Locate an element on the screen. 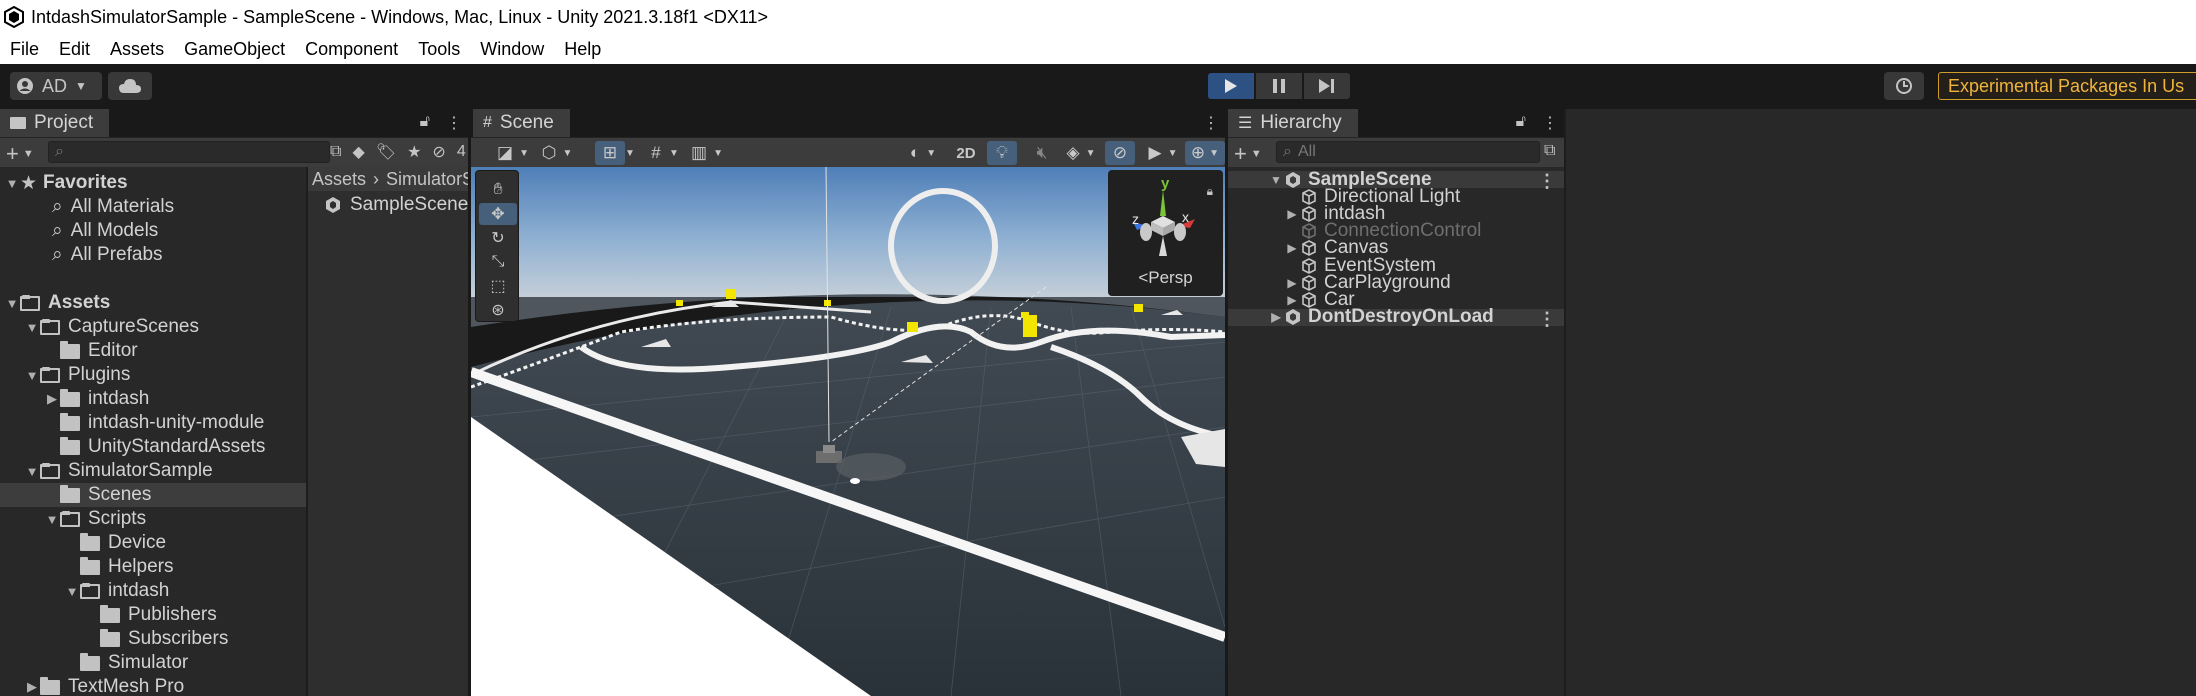 Image resolution: width=2196 pixels, height=696 pixels. step-button is located at coordinates (1327, 86).